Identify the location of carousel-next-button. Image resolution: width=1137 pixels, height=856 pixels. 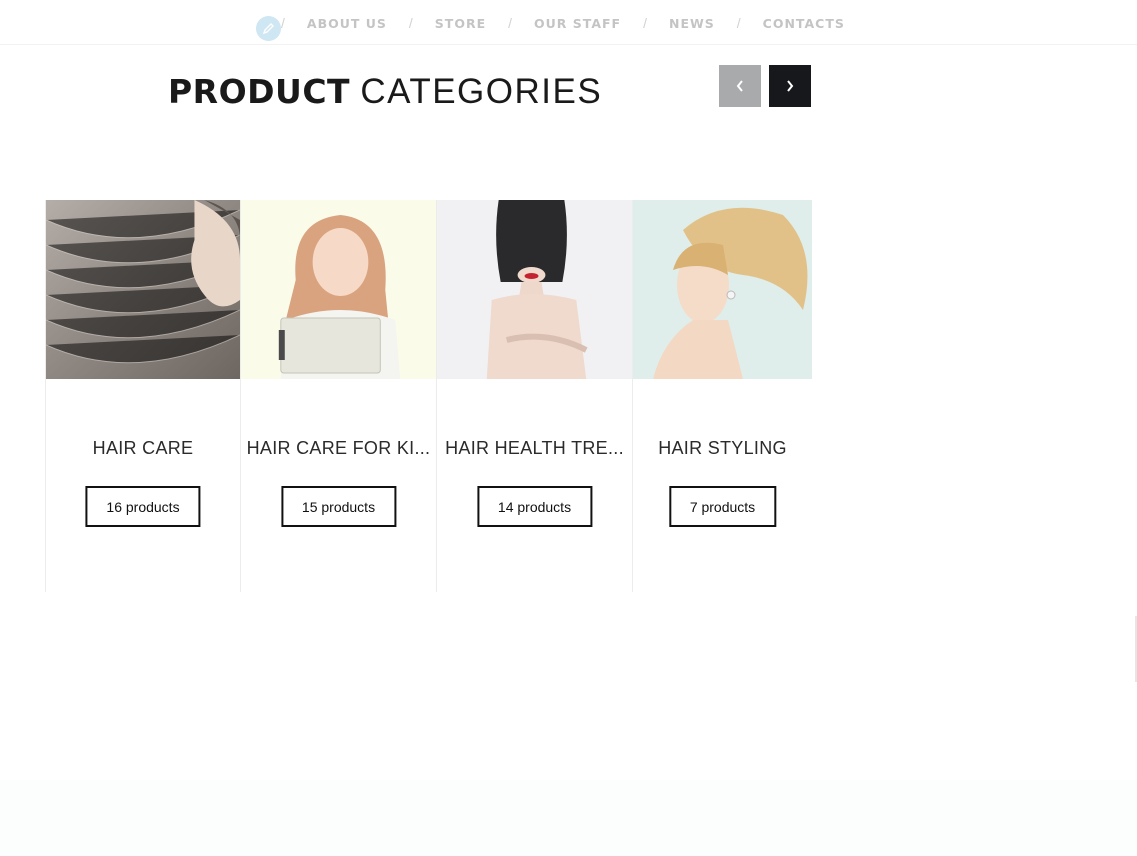
(790, 86).